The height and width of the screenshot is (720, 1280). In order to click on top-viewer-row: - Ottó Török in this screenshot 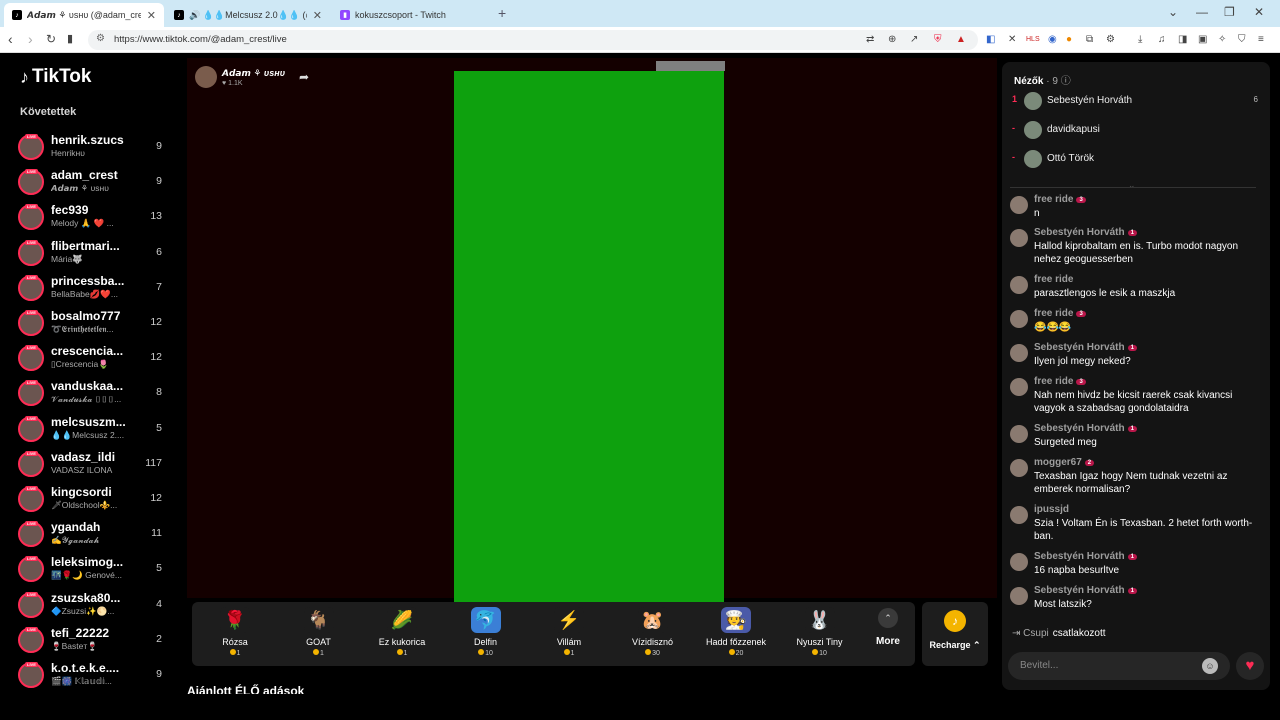, I will do `click(1137, 159)`.